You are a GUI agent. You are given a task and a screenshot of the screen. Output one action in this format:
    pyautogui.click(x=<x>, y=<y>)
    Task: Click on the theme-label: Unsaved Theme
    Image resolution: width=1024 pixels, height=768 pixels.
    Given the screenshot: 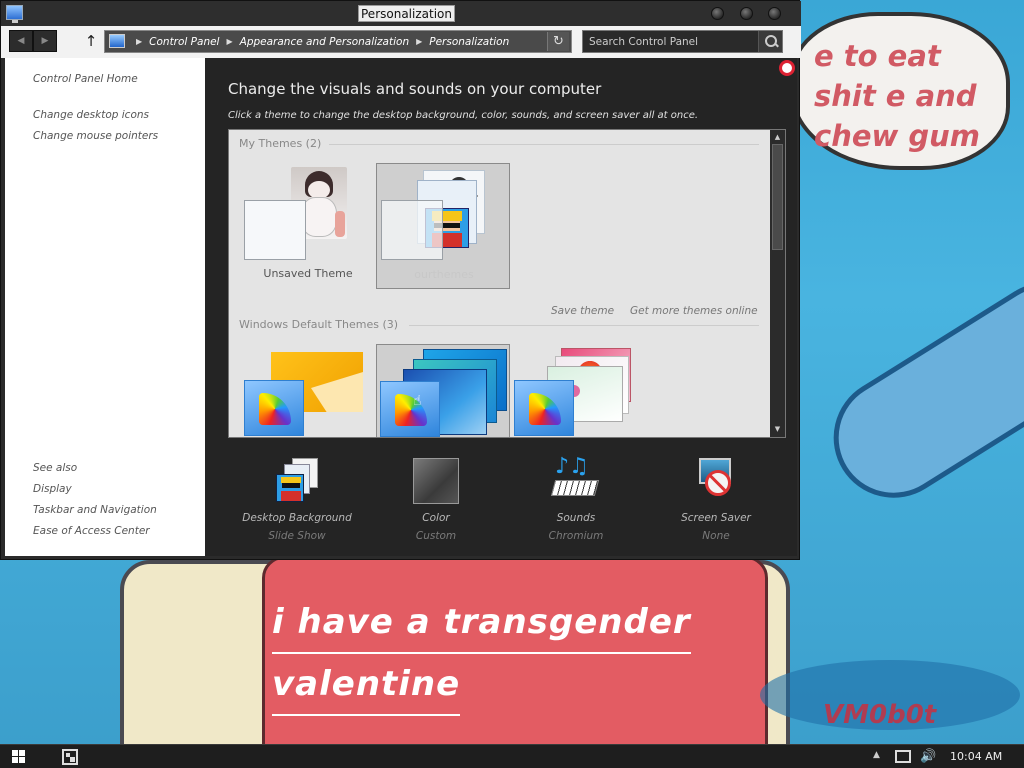 What is the action you would take?
    pyautogui.click(x=308, y=273)
    